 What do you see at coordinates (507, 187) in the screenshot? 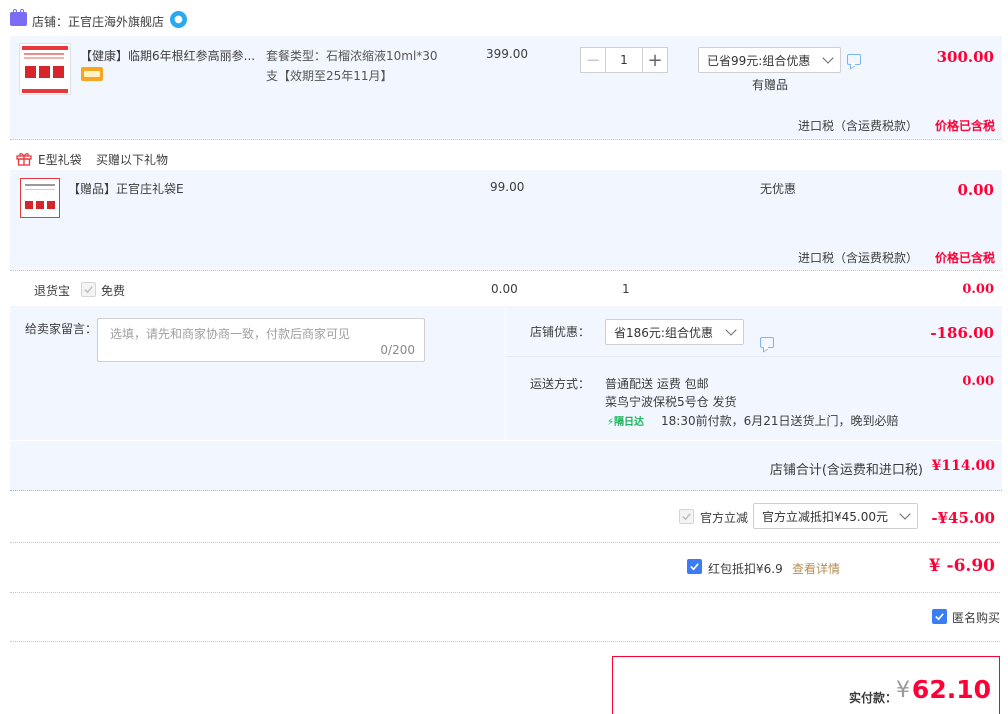
I see `gift-unit-price: 99.00` at bounding box center [507, 187].